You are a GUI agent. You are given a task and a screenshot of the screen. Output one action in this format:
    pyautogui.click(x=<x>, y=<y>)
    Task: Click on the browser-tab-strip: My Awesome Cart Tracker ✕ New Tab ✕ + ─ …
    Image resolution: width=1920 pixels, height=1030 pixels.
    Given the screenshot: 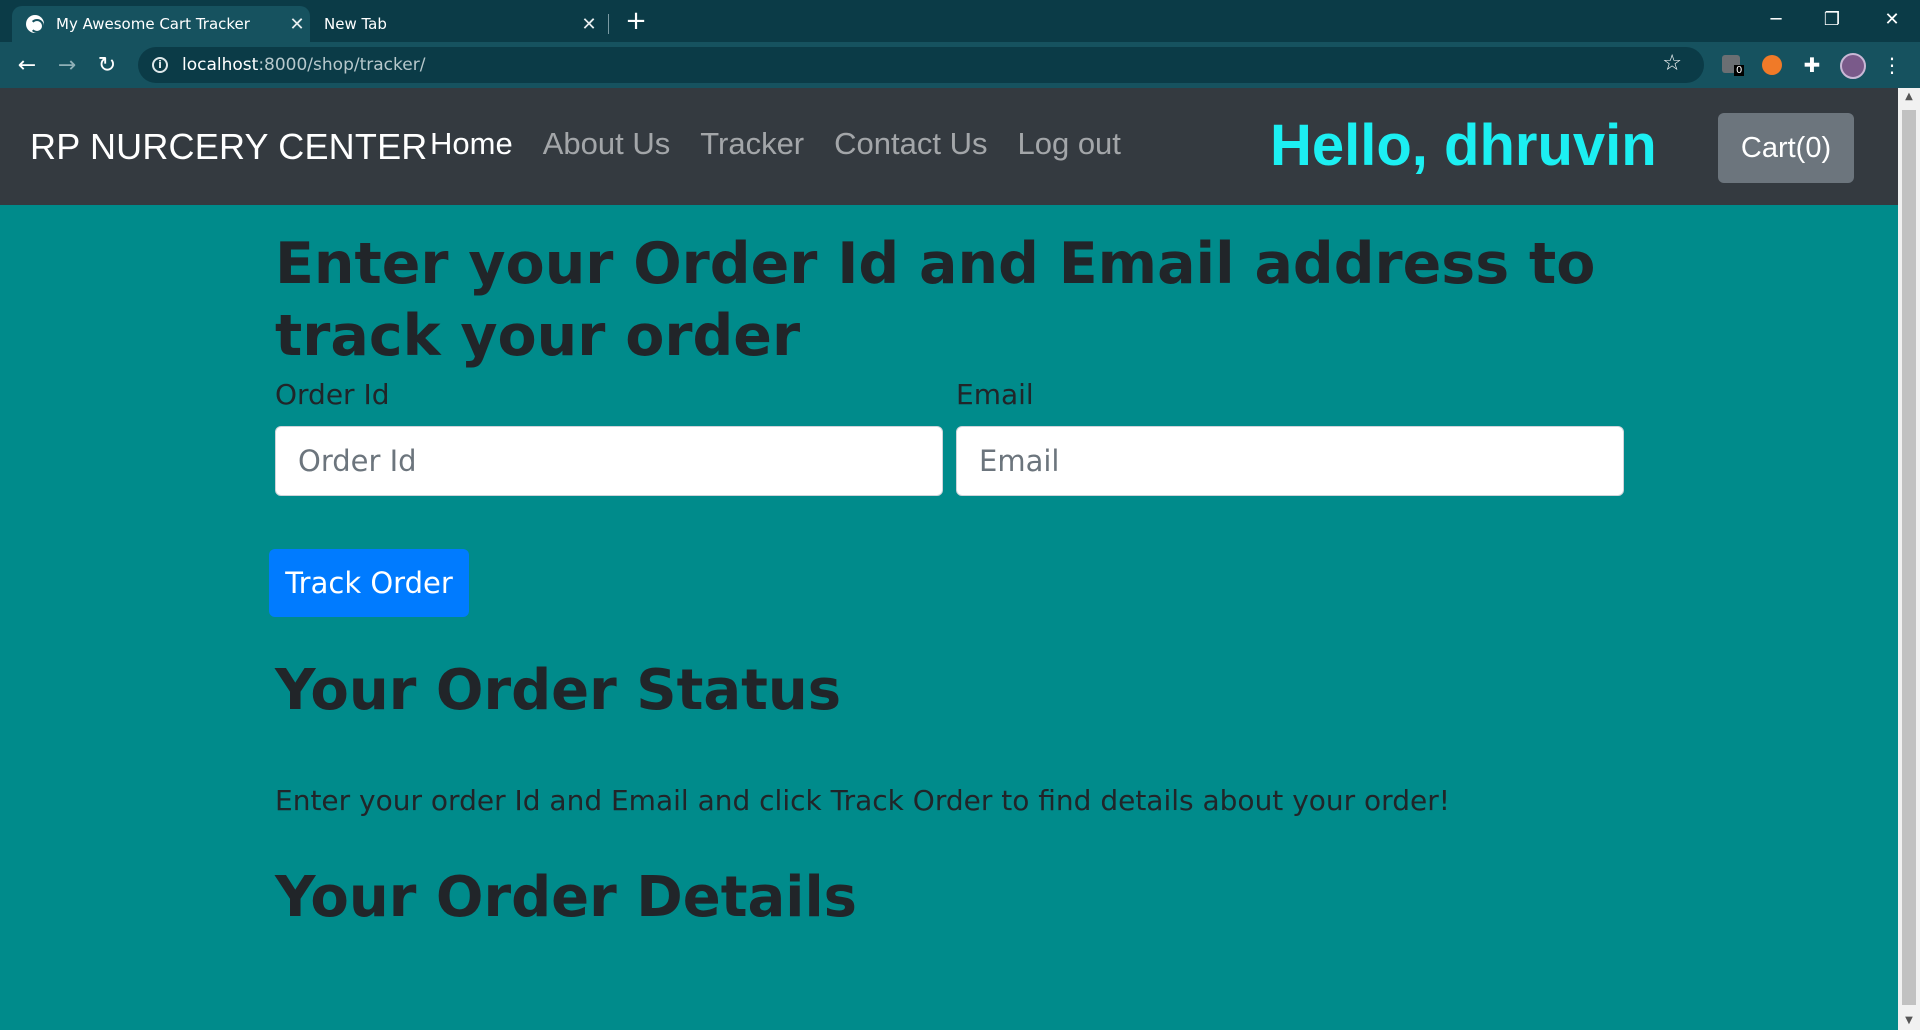 What is the action you would take?
    pyautogui.click(x=960, y=21)
    